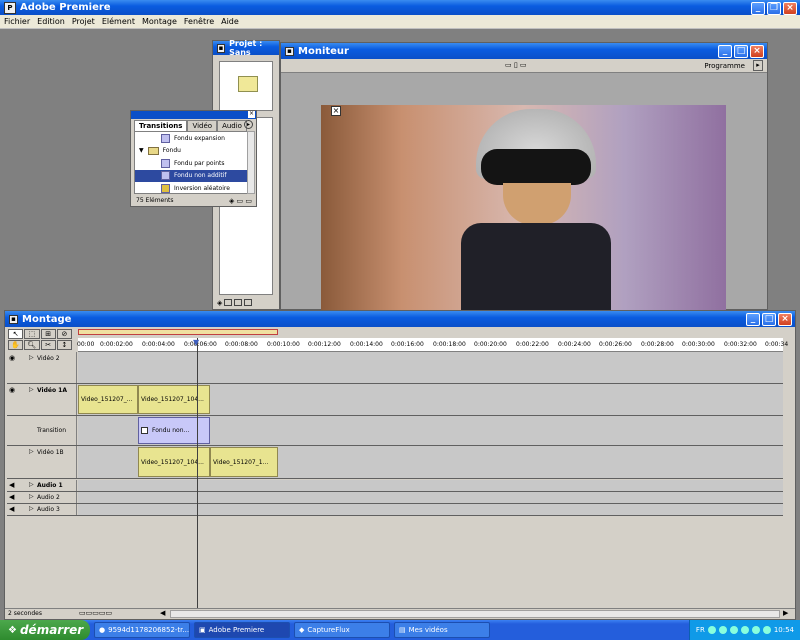 The width and height of the screenshot is (800, 640). What do you see at coordinates (42, 399) in the screenshot?
I see `track-header: ◉ ▷ Vidéo 1A` at bounding box center [42, 399].